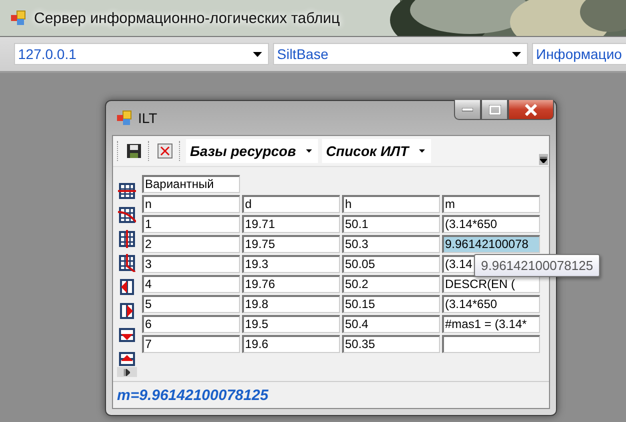 This screenshot has width=626, height=422. I want to click on table-cell: 50.3, so click(391, 244).